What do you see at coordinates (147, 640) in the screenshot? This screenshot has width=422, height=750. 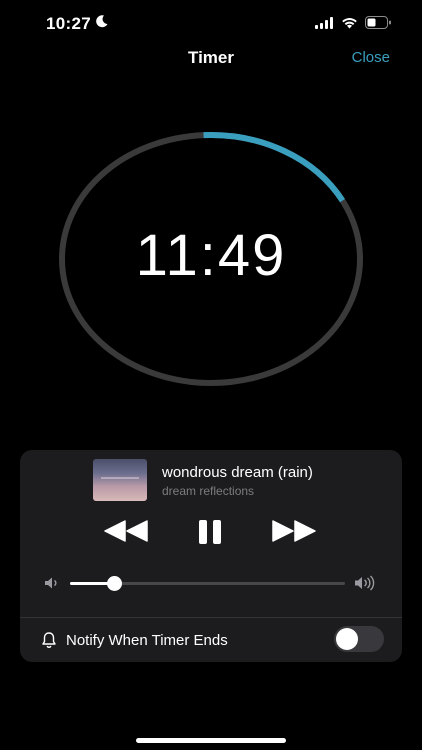 I see `notify-label: Notify When Timer Ends` at bounding box center [147, 640].